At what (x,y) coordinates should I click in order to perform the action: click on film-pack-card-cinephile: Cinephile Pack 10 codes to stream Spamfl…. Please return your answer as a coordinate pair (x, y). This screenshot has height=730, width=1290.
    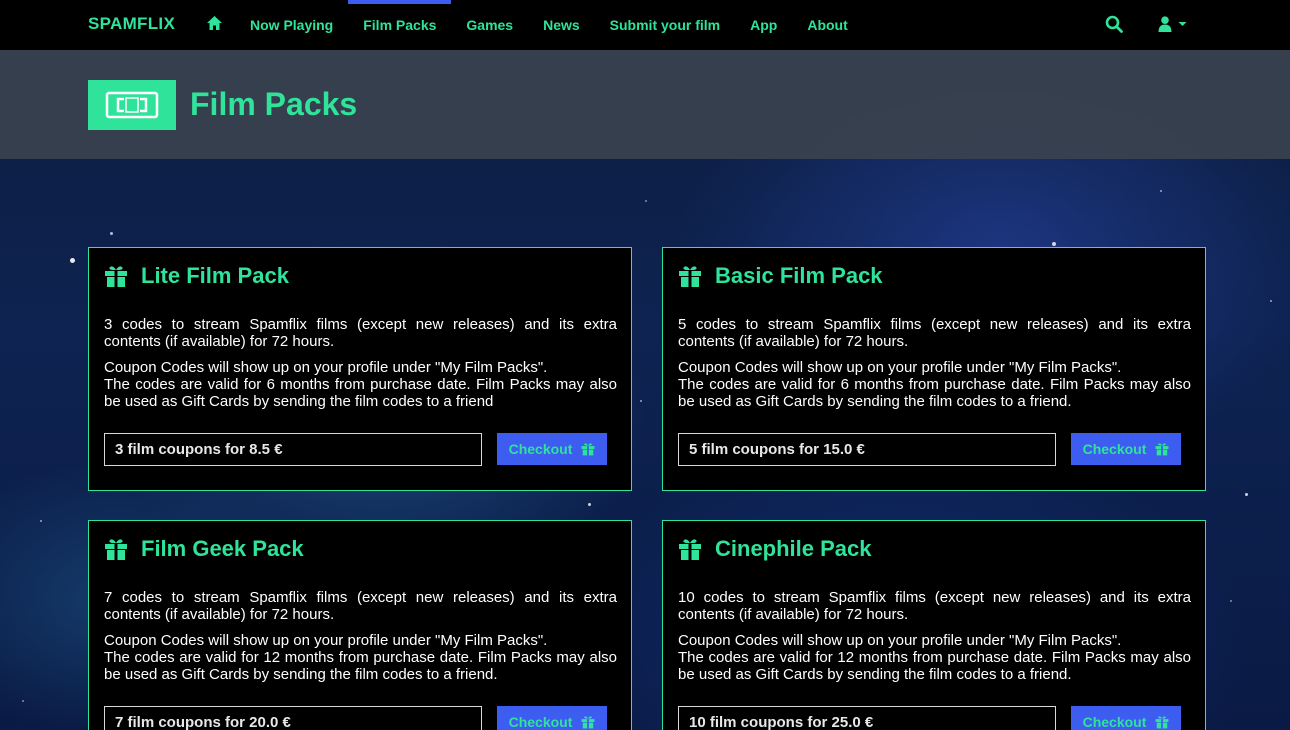
    Looking at the image, I should click on (934, 625).